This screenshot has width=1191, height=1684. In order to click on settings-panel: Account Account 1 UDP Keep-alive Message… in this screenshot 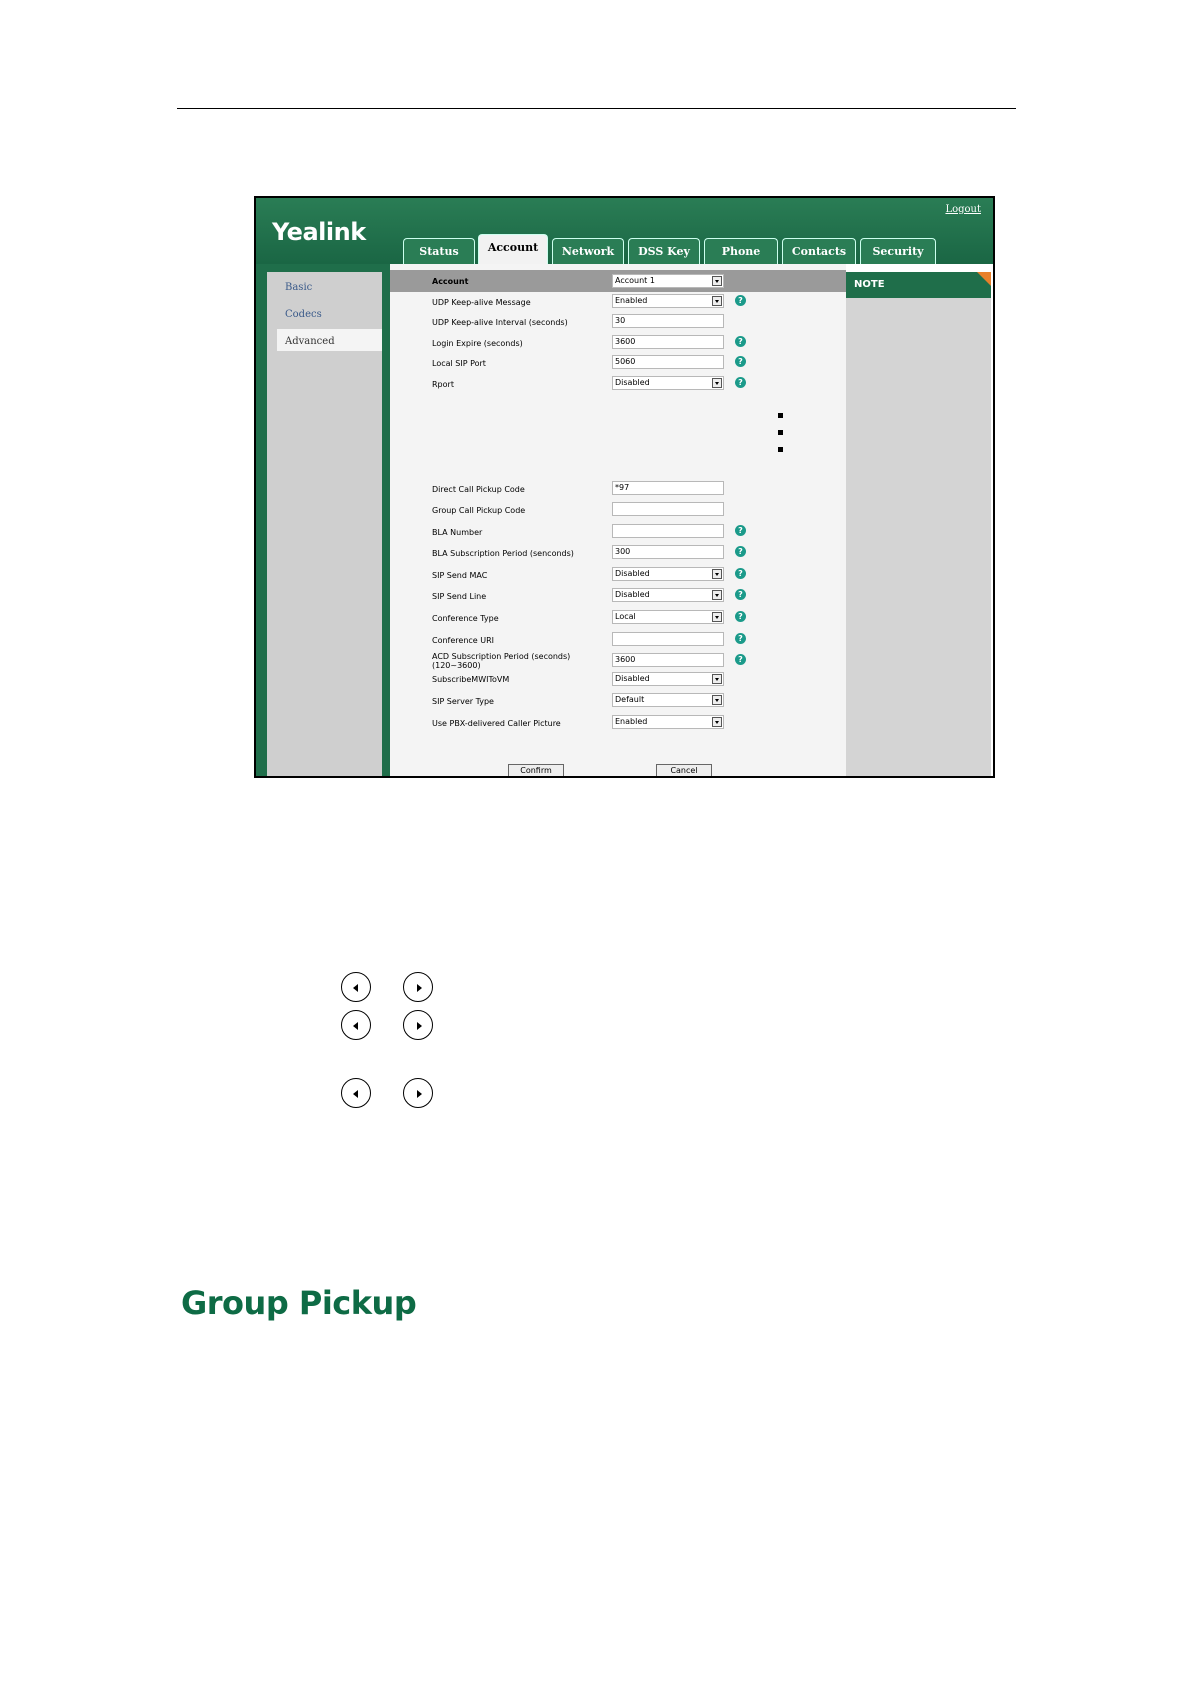, I will do `click(619, 520)`.